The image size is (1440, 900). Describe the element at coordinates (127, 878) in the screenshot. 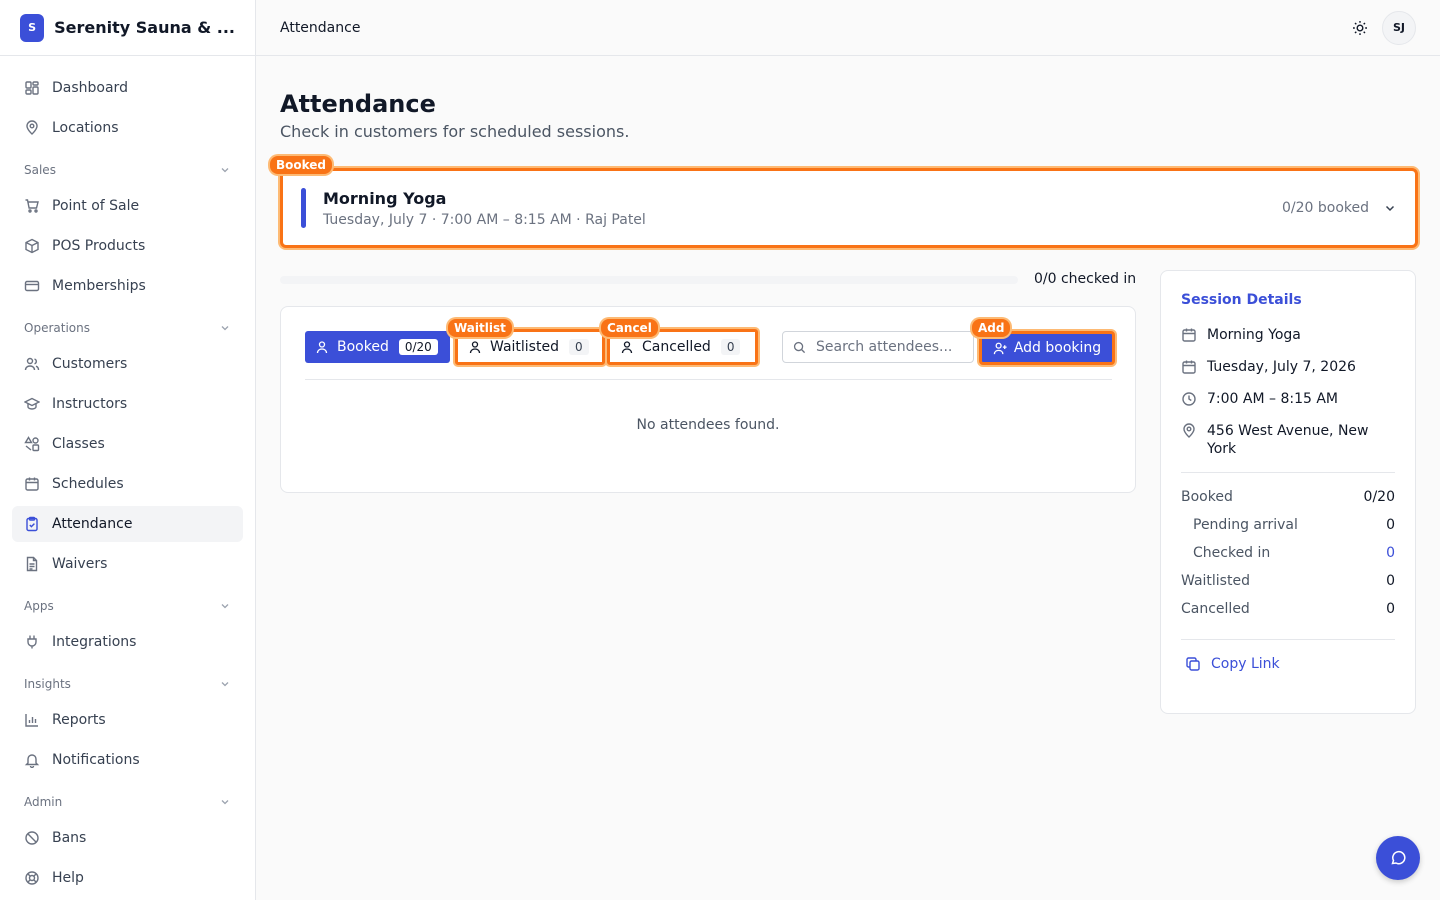

I see `sidebar-item-help: Help` at that location.